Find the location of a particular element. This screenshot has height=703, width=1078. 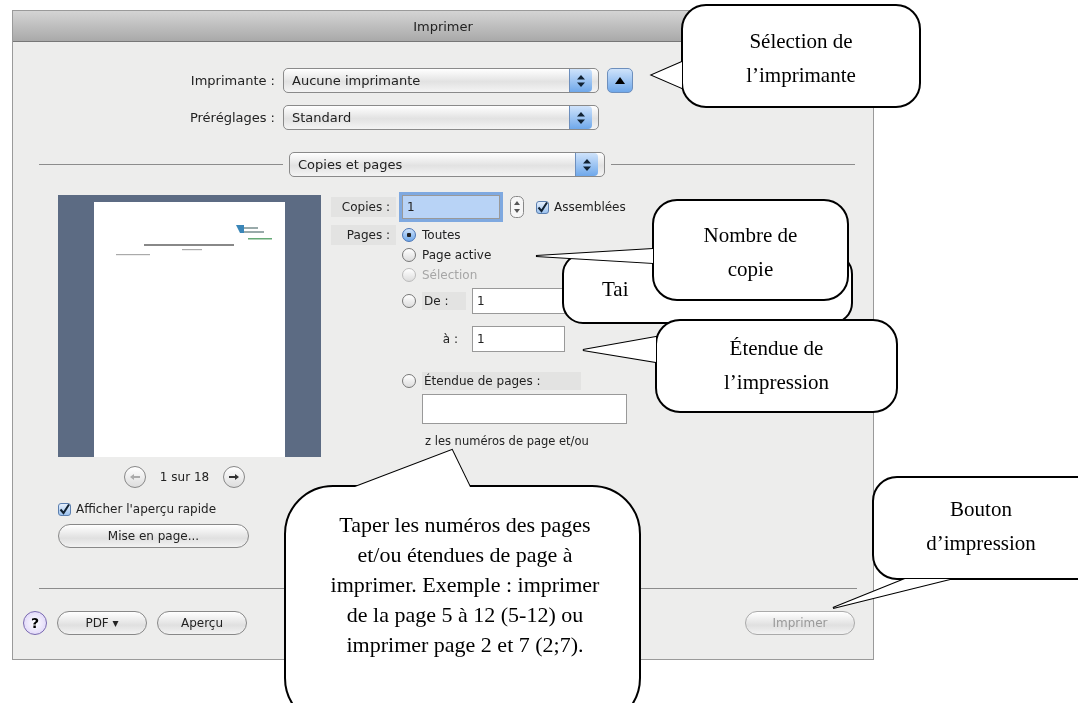

previous-page-button is located at coordinates (134, 477).